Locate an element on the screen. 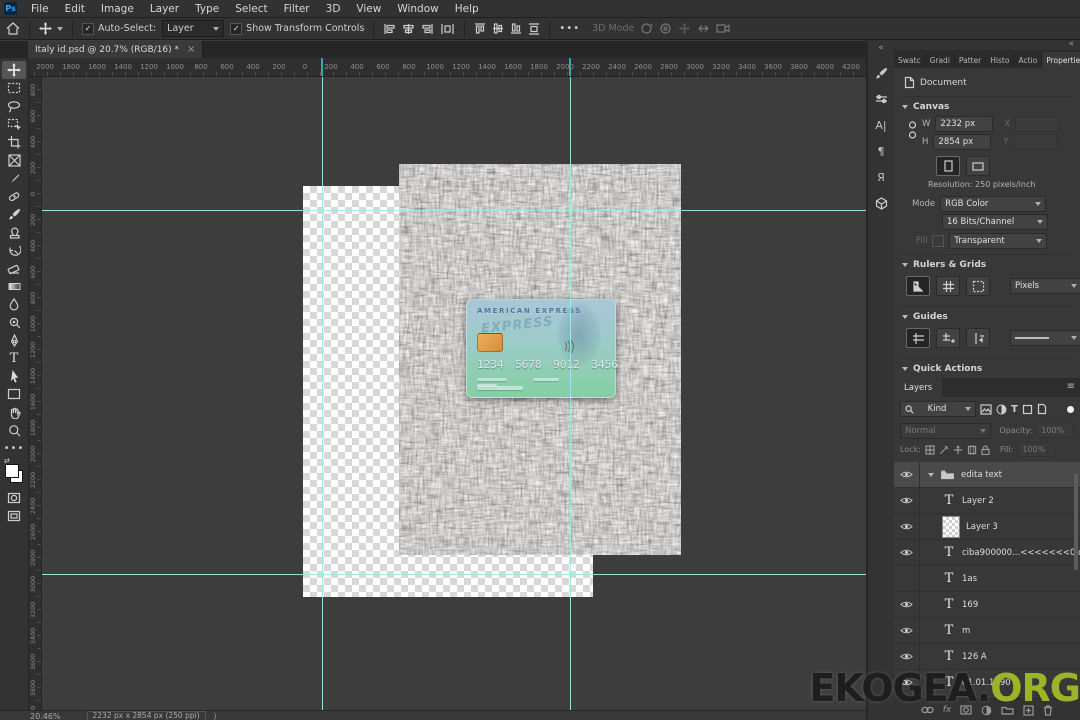  document-tab: Italy id.psd @ 20.7% (RGB/16) * × is located at coordinates (116, 49).